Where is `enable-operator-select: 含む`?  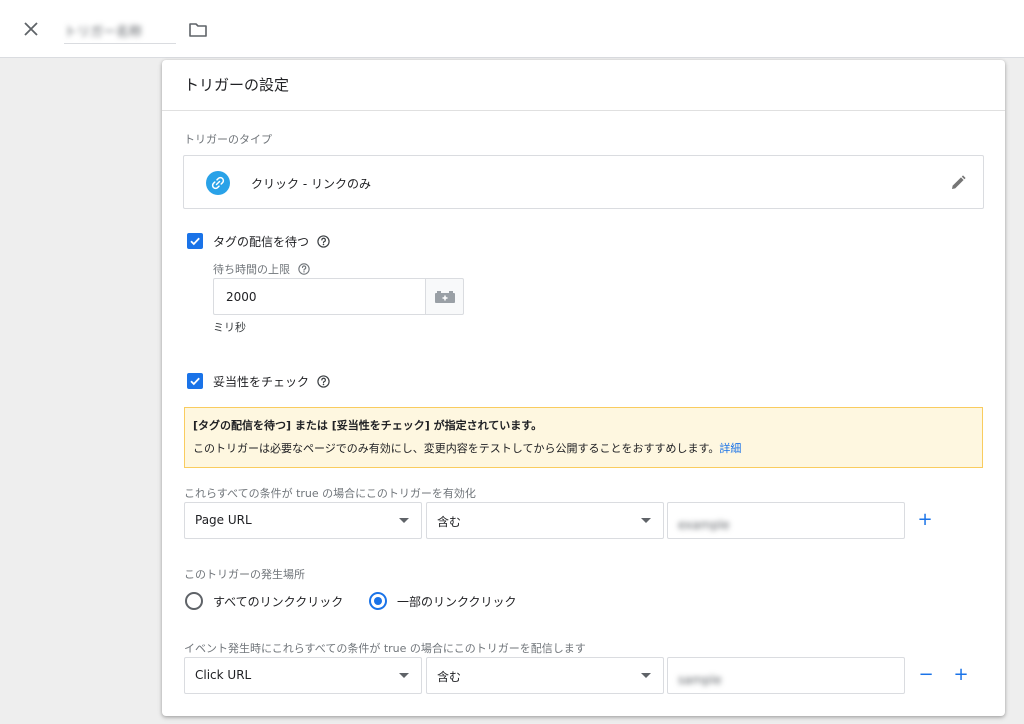
enable-operator-select: 含む is located at coordinates (545, 520).